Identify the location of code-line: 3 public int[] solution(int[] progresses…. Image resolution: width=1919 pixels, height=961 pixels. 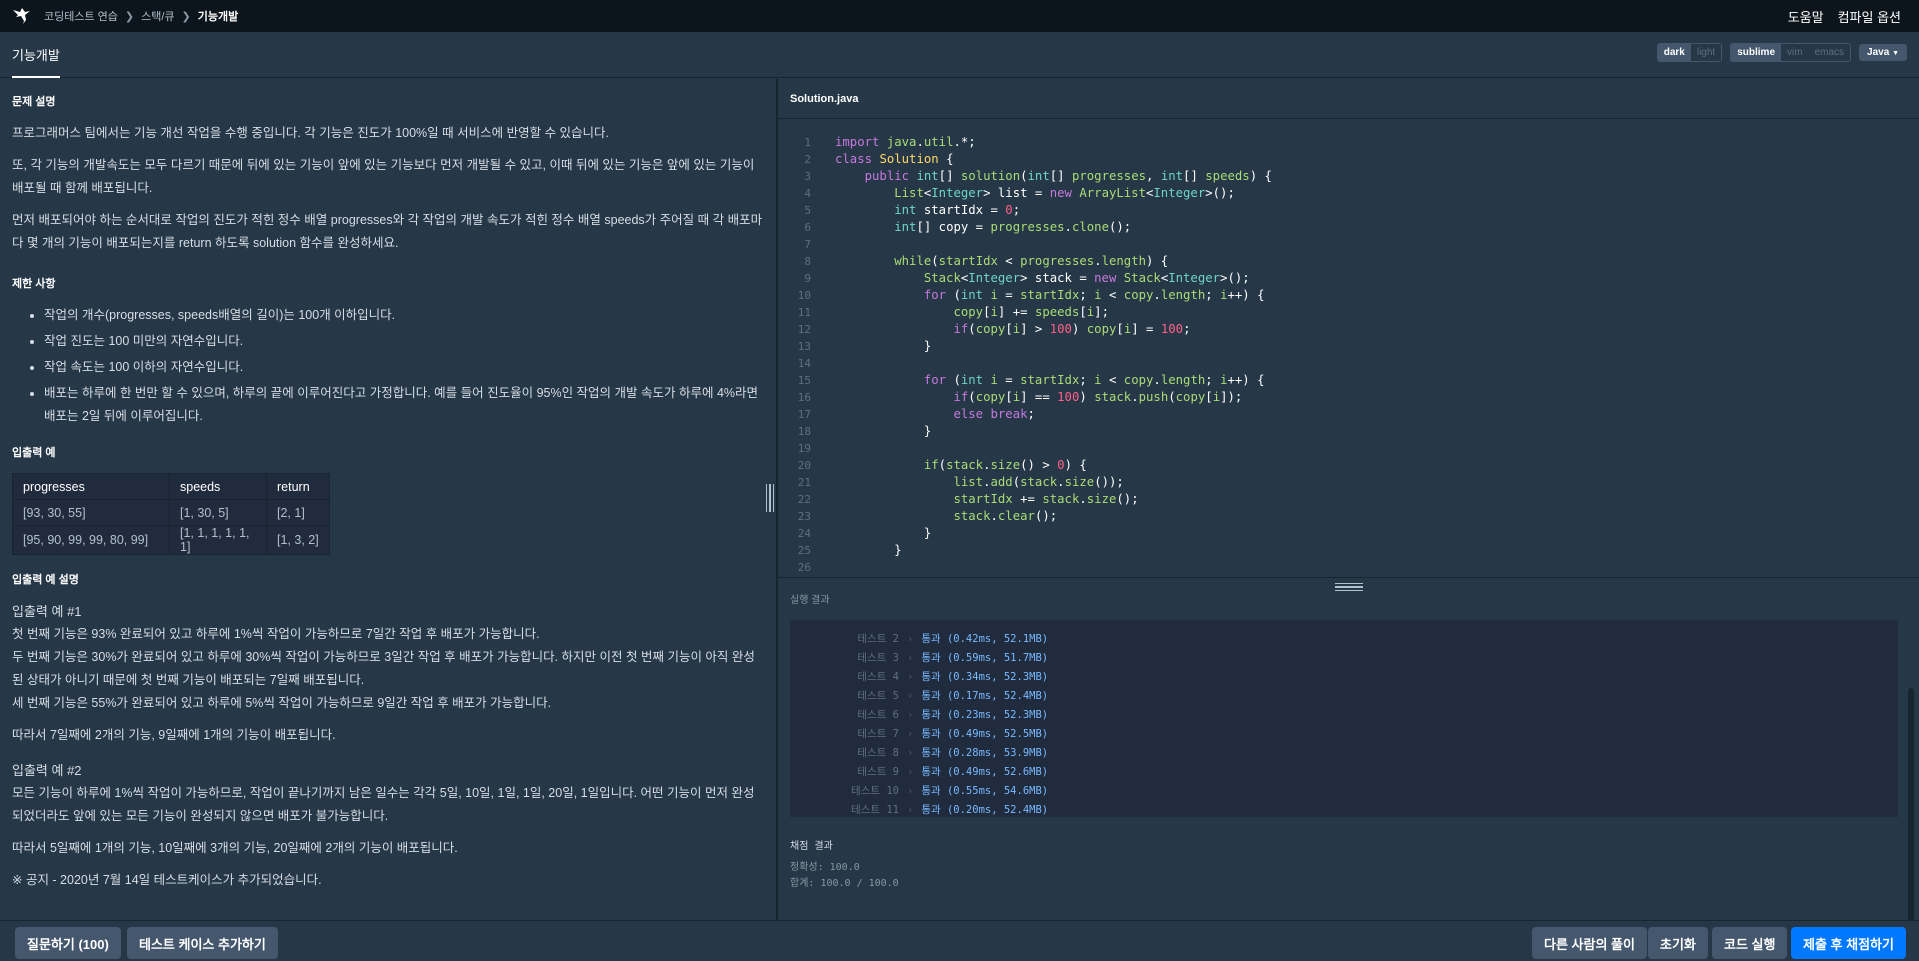
(1348, 176).